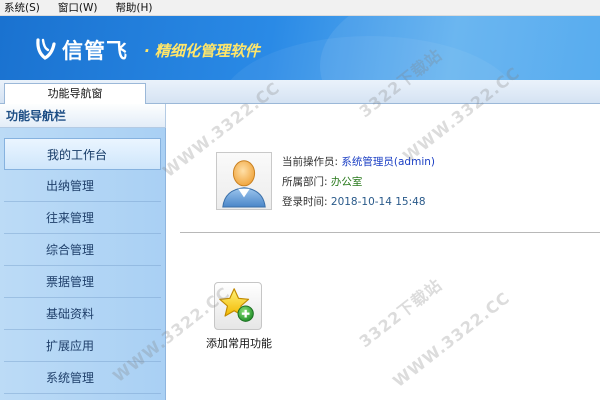  What do you see at coordinates (388, 162) in the screenshot?
I see `operator-value: 系统管理员(admin)` at bounding box center [388, 162].